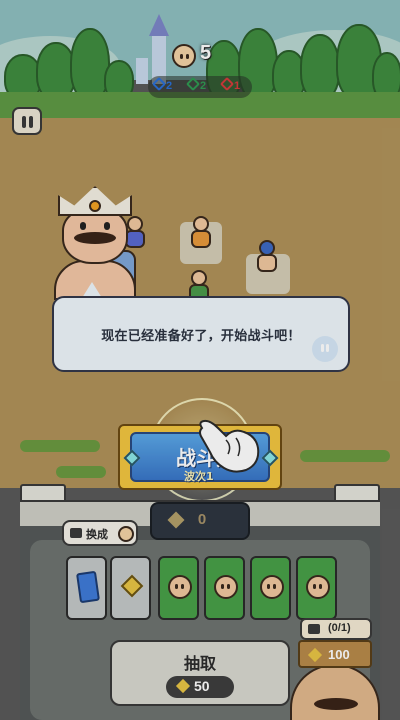 Image resolution: width=400 pixels, height=720 pixels. I want to click on pointing-hand-icon, so click(229, 446).